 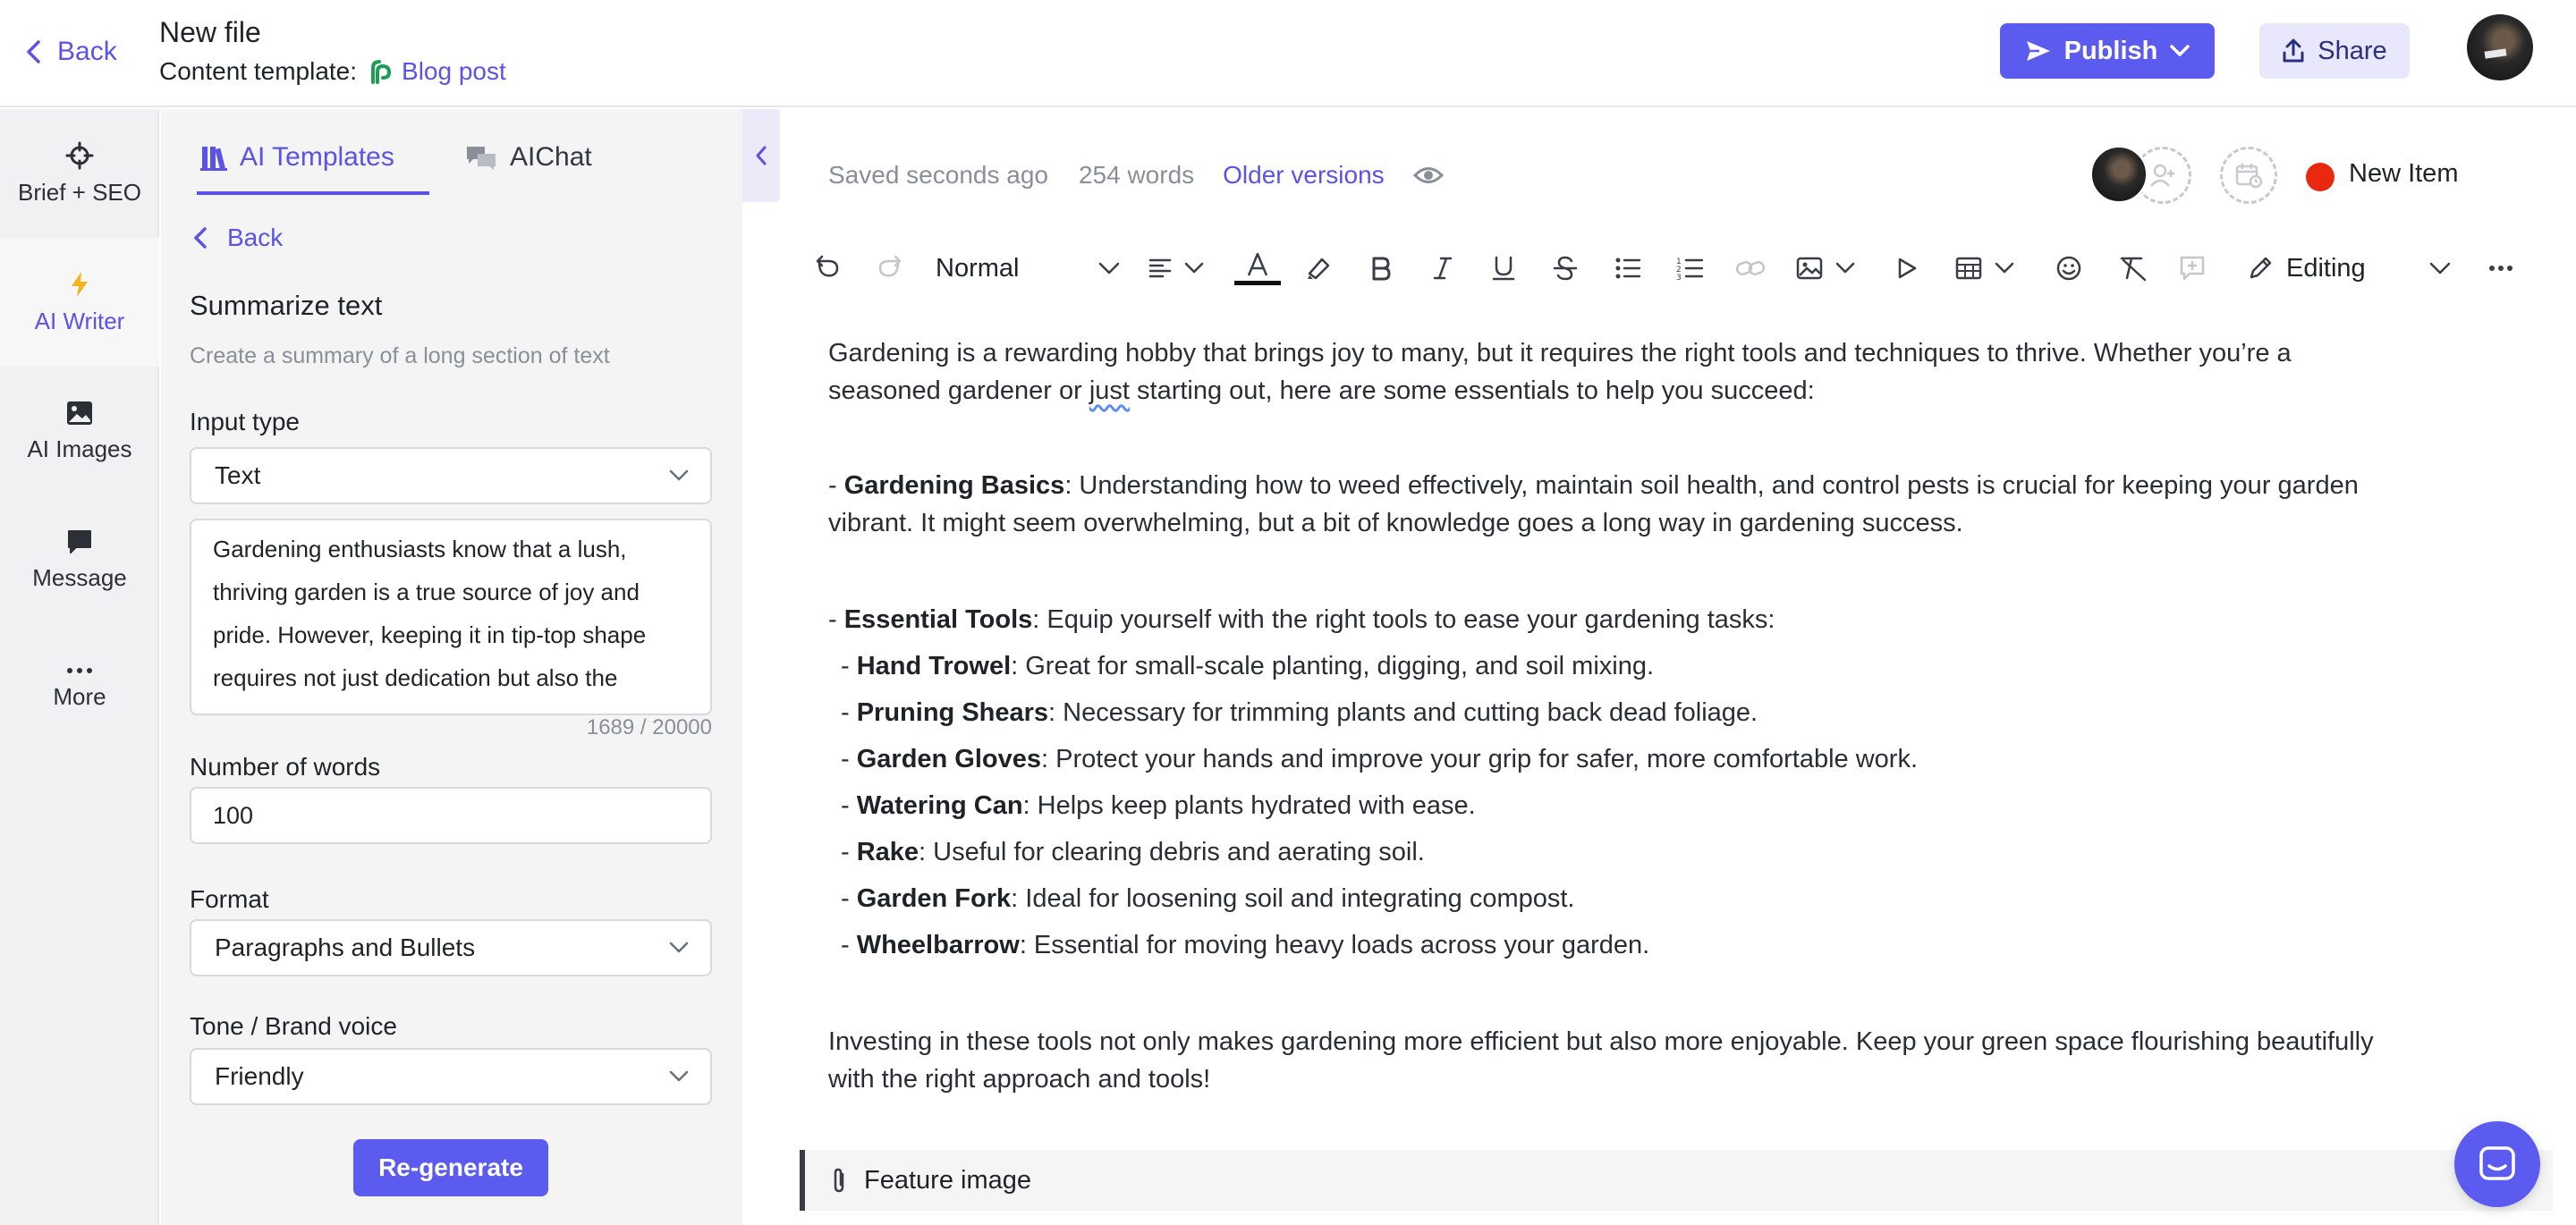 I want to click on word-count-label: Number of words, so click(x=285, y=767).